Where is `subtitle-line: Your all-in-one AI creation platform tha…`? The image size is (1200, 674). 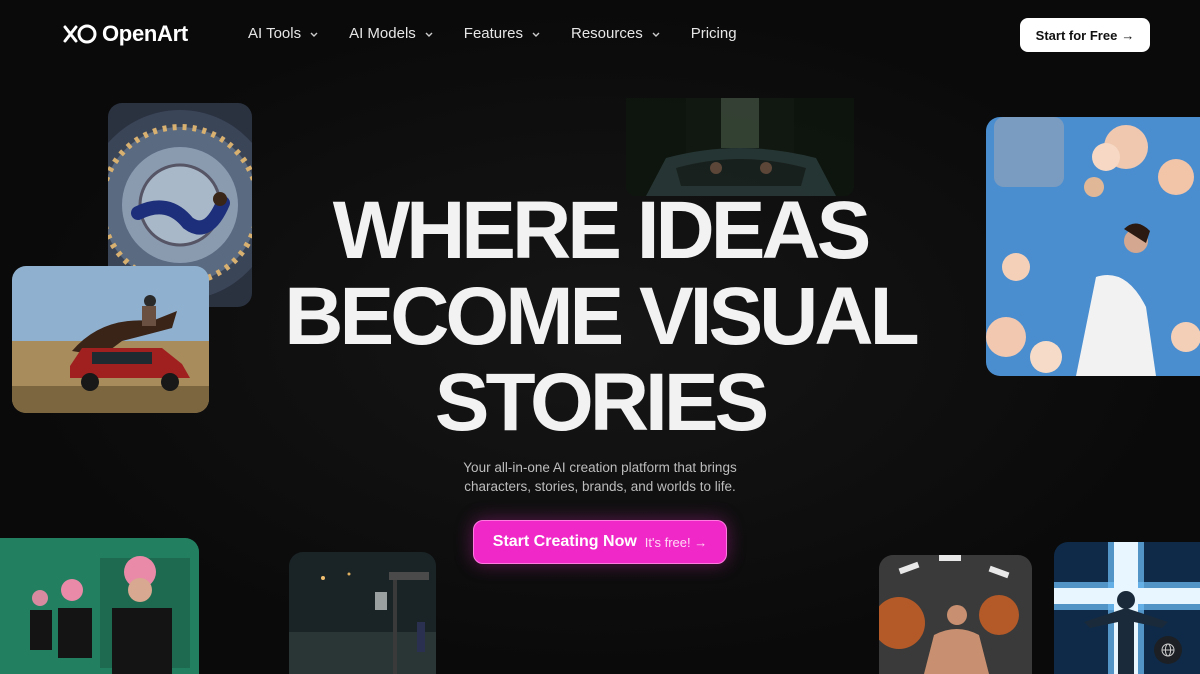 subtitle-line: Your all-in-one AI creation platform tha… is located at coordinates (600, 467).